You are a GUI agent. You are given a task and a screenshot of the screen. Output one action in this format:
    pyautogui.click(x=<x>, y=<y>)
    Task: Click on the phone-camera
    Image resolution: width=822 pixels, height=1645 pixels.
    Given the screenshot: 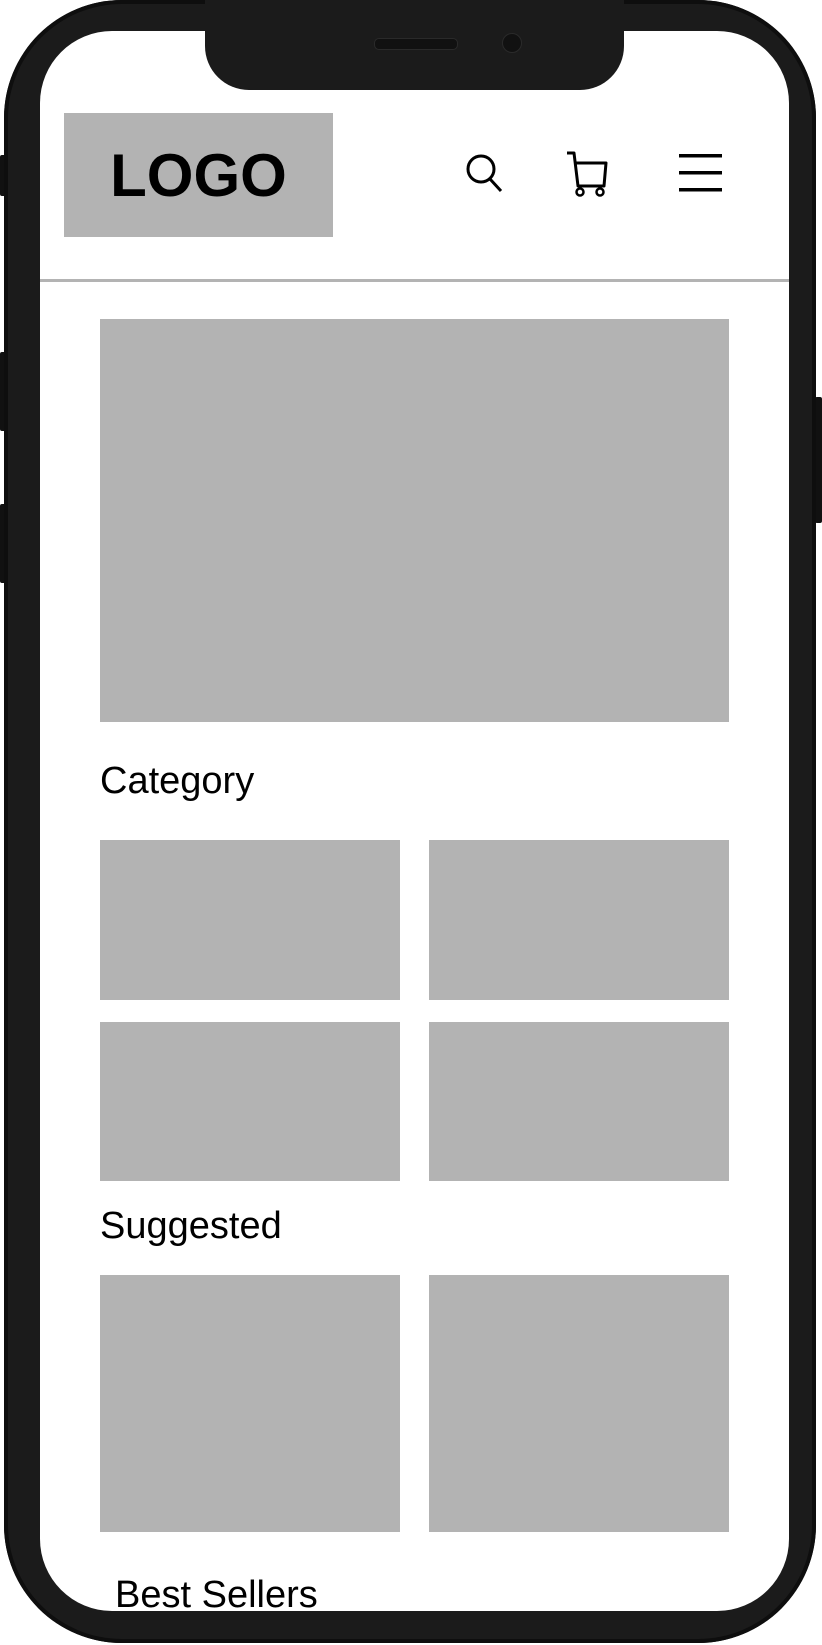 What is the action you would take?
    pyautogui.click(x=512, y=43)
    